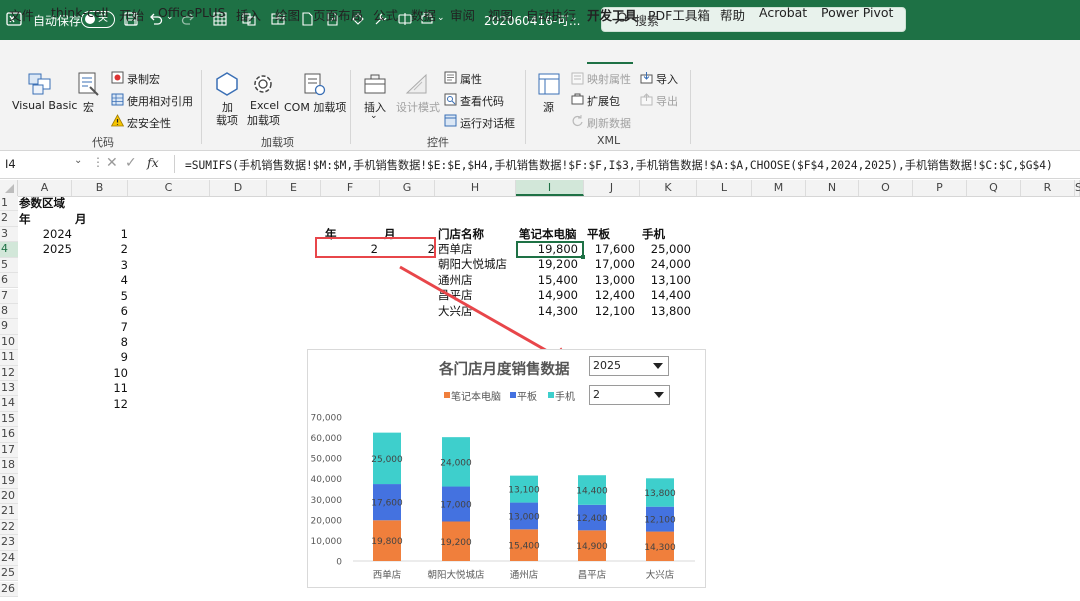 The width and height of the screenshot is (1080, 601). Describe the element at coordinates (9, 512) in the screenshot. I see `row-header-21: 21` at that location.